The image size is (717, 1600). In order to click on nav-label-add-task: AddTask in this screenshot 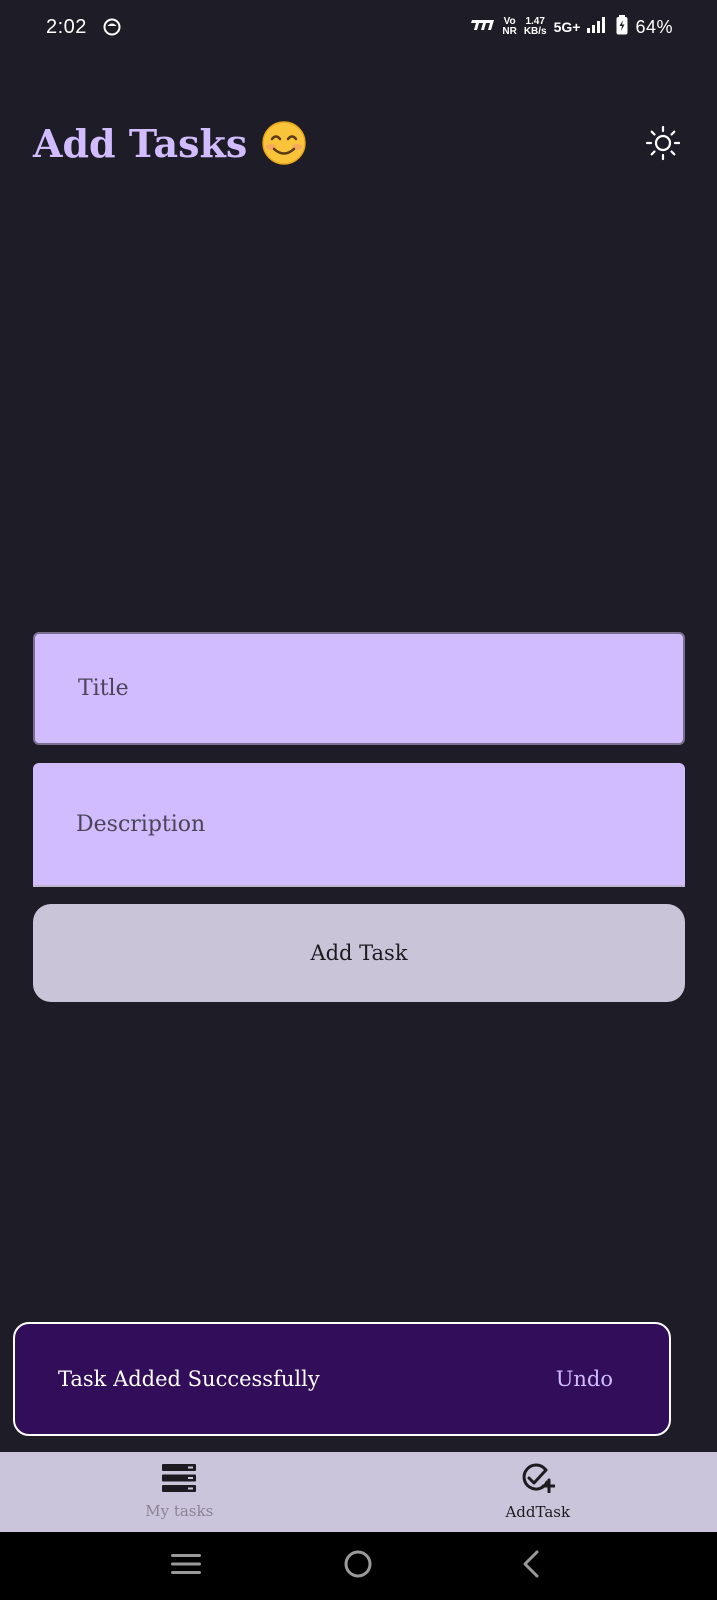, I will do `click(538, 1512)`.